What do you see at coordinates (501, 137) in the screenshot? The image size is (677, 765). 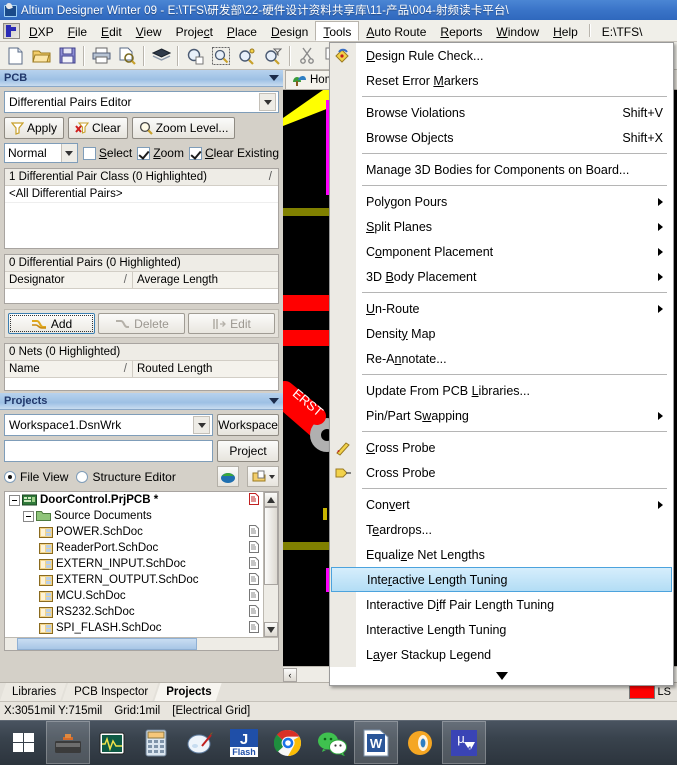 I see `menu-item-browse-objects: Browse Objects Shift+X` at bounding box center [501, 137].